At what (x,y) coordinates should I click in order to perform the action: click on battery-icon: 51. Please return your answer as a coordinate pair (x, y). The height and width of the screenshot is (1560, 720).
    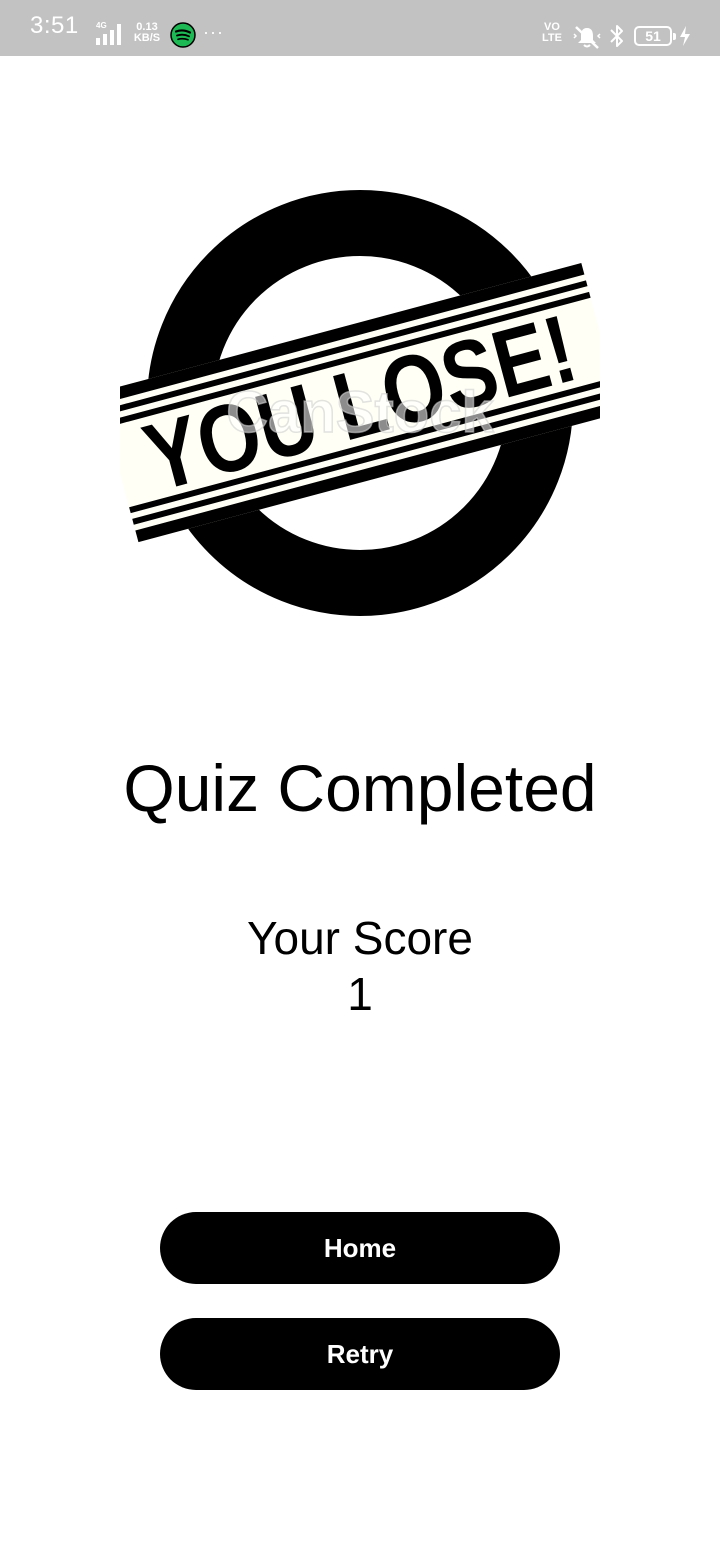
    Looking at the image, I should click on (655, 36).